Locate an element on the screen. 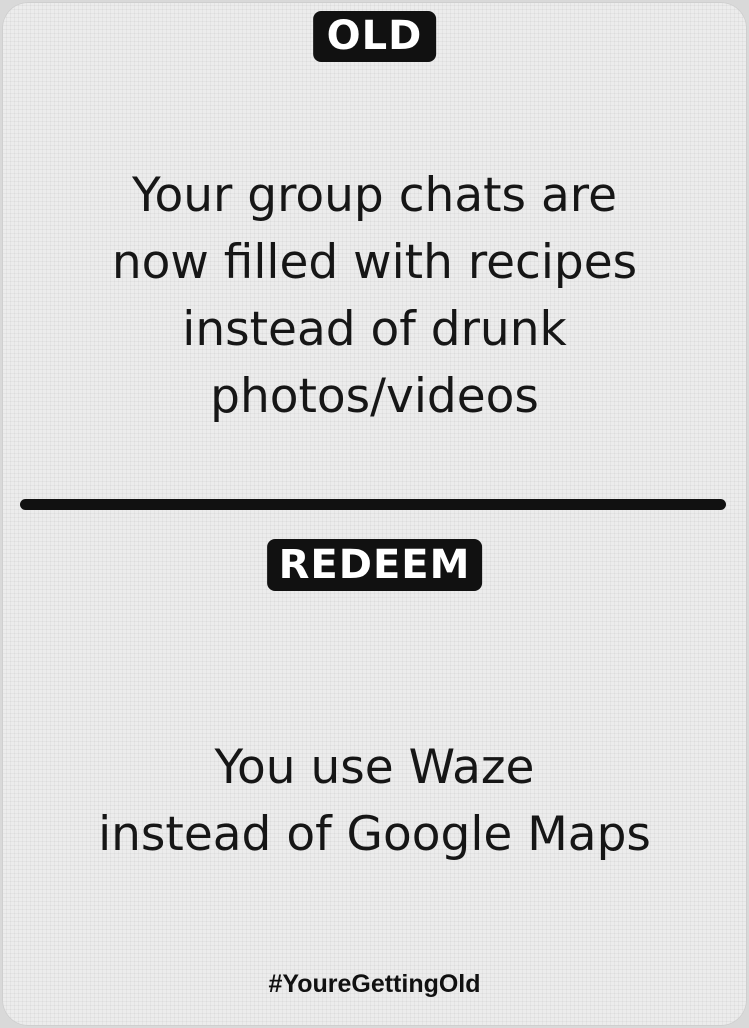 The image size is (749, 1028). redeem-card-text: You use Waze instead of Google Maps is located at coordinates (374, 801).